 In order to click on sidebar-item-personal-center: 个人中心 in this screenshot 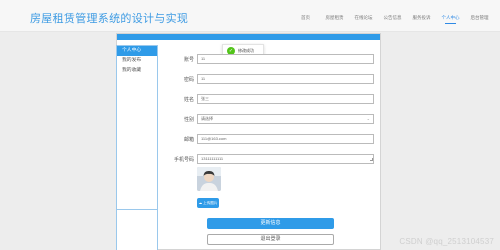, I will do `click(137, 51)`.